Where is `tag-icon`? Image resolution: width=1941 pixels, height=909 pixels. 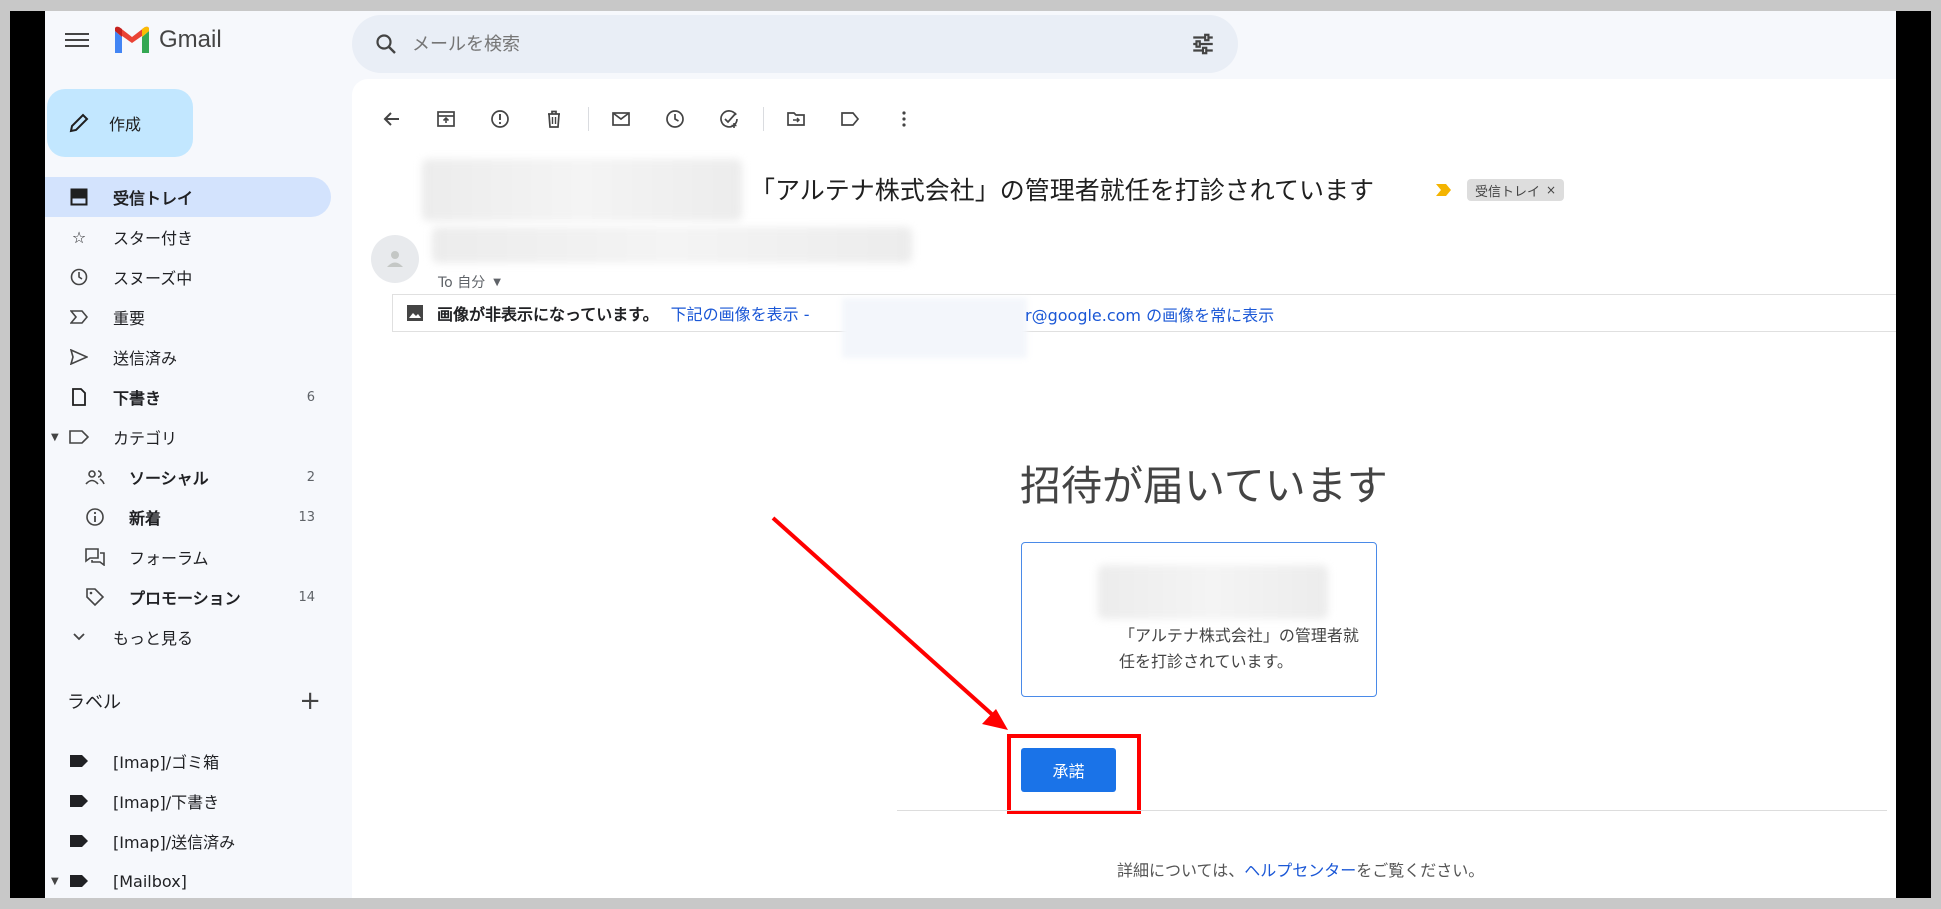
tag-icon is located at coordinates (95, 597).